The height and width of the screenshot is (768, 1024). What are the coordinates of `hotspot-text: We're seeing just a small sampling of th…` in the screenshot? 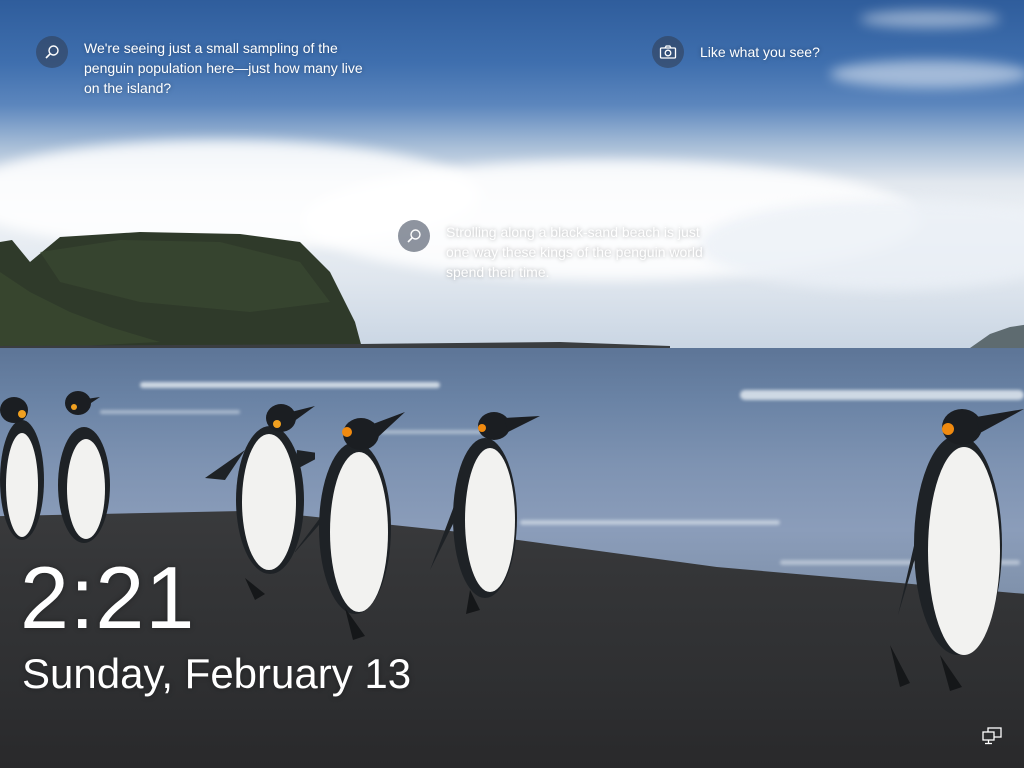 It's located at (223, 68).